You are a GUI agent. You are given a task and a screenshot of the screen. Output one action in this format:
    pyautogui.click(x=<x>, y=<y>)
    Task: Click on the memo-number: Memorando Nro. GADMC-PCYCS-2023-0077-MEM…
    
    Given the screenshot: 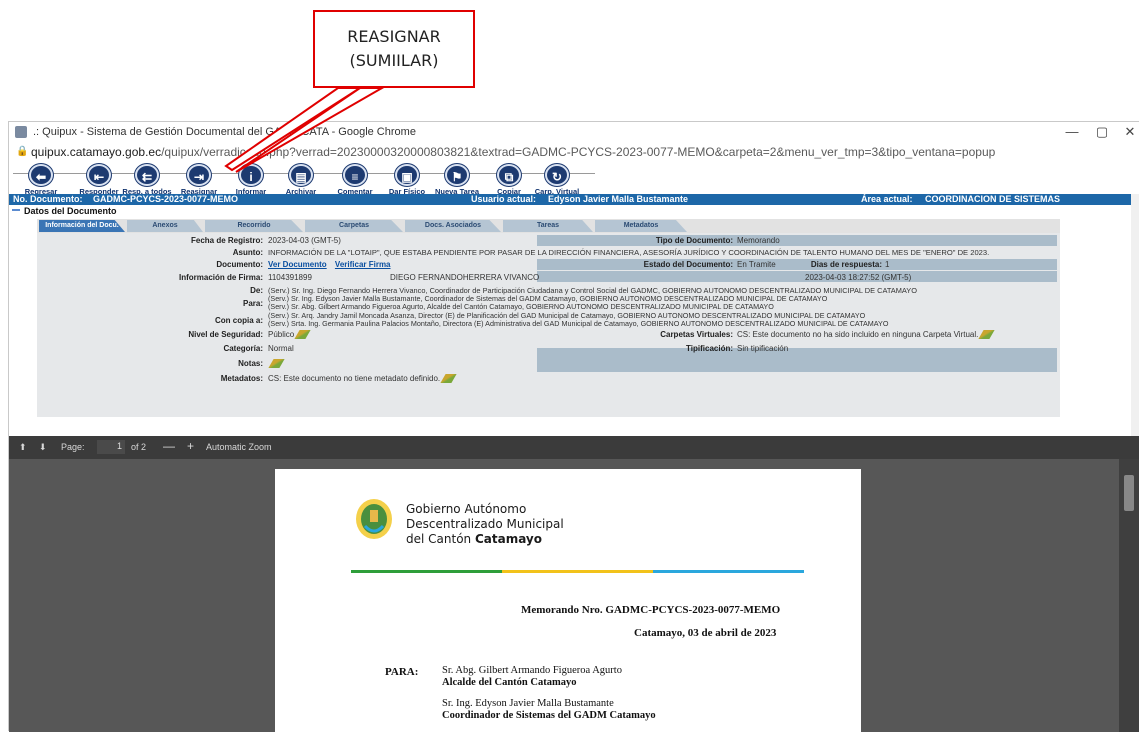 What is the action you would take?
    pyautogui.click(x=651, y=610)
    